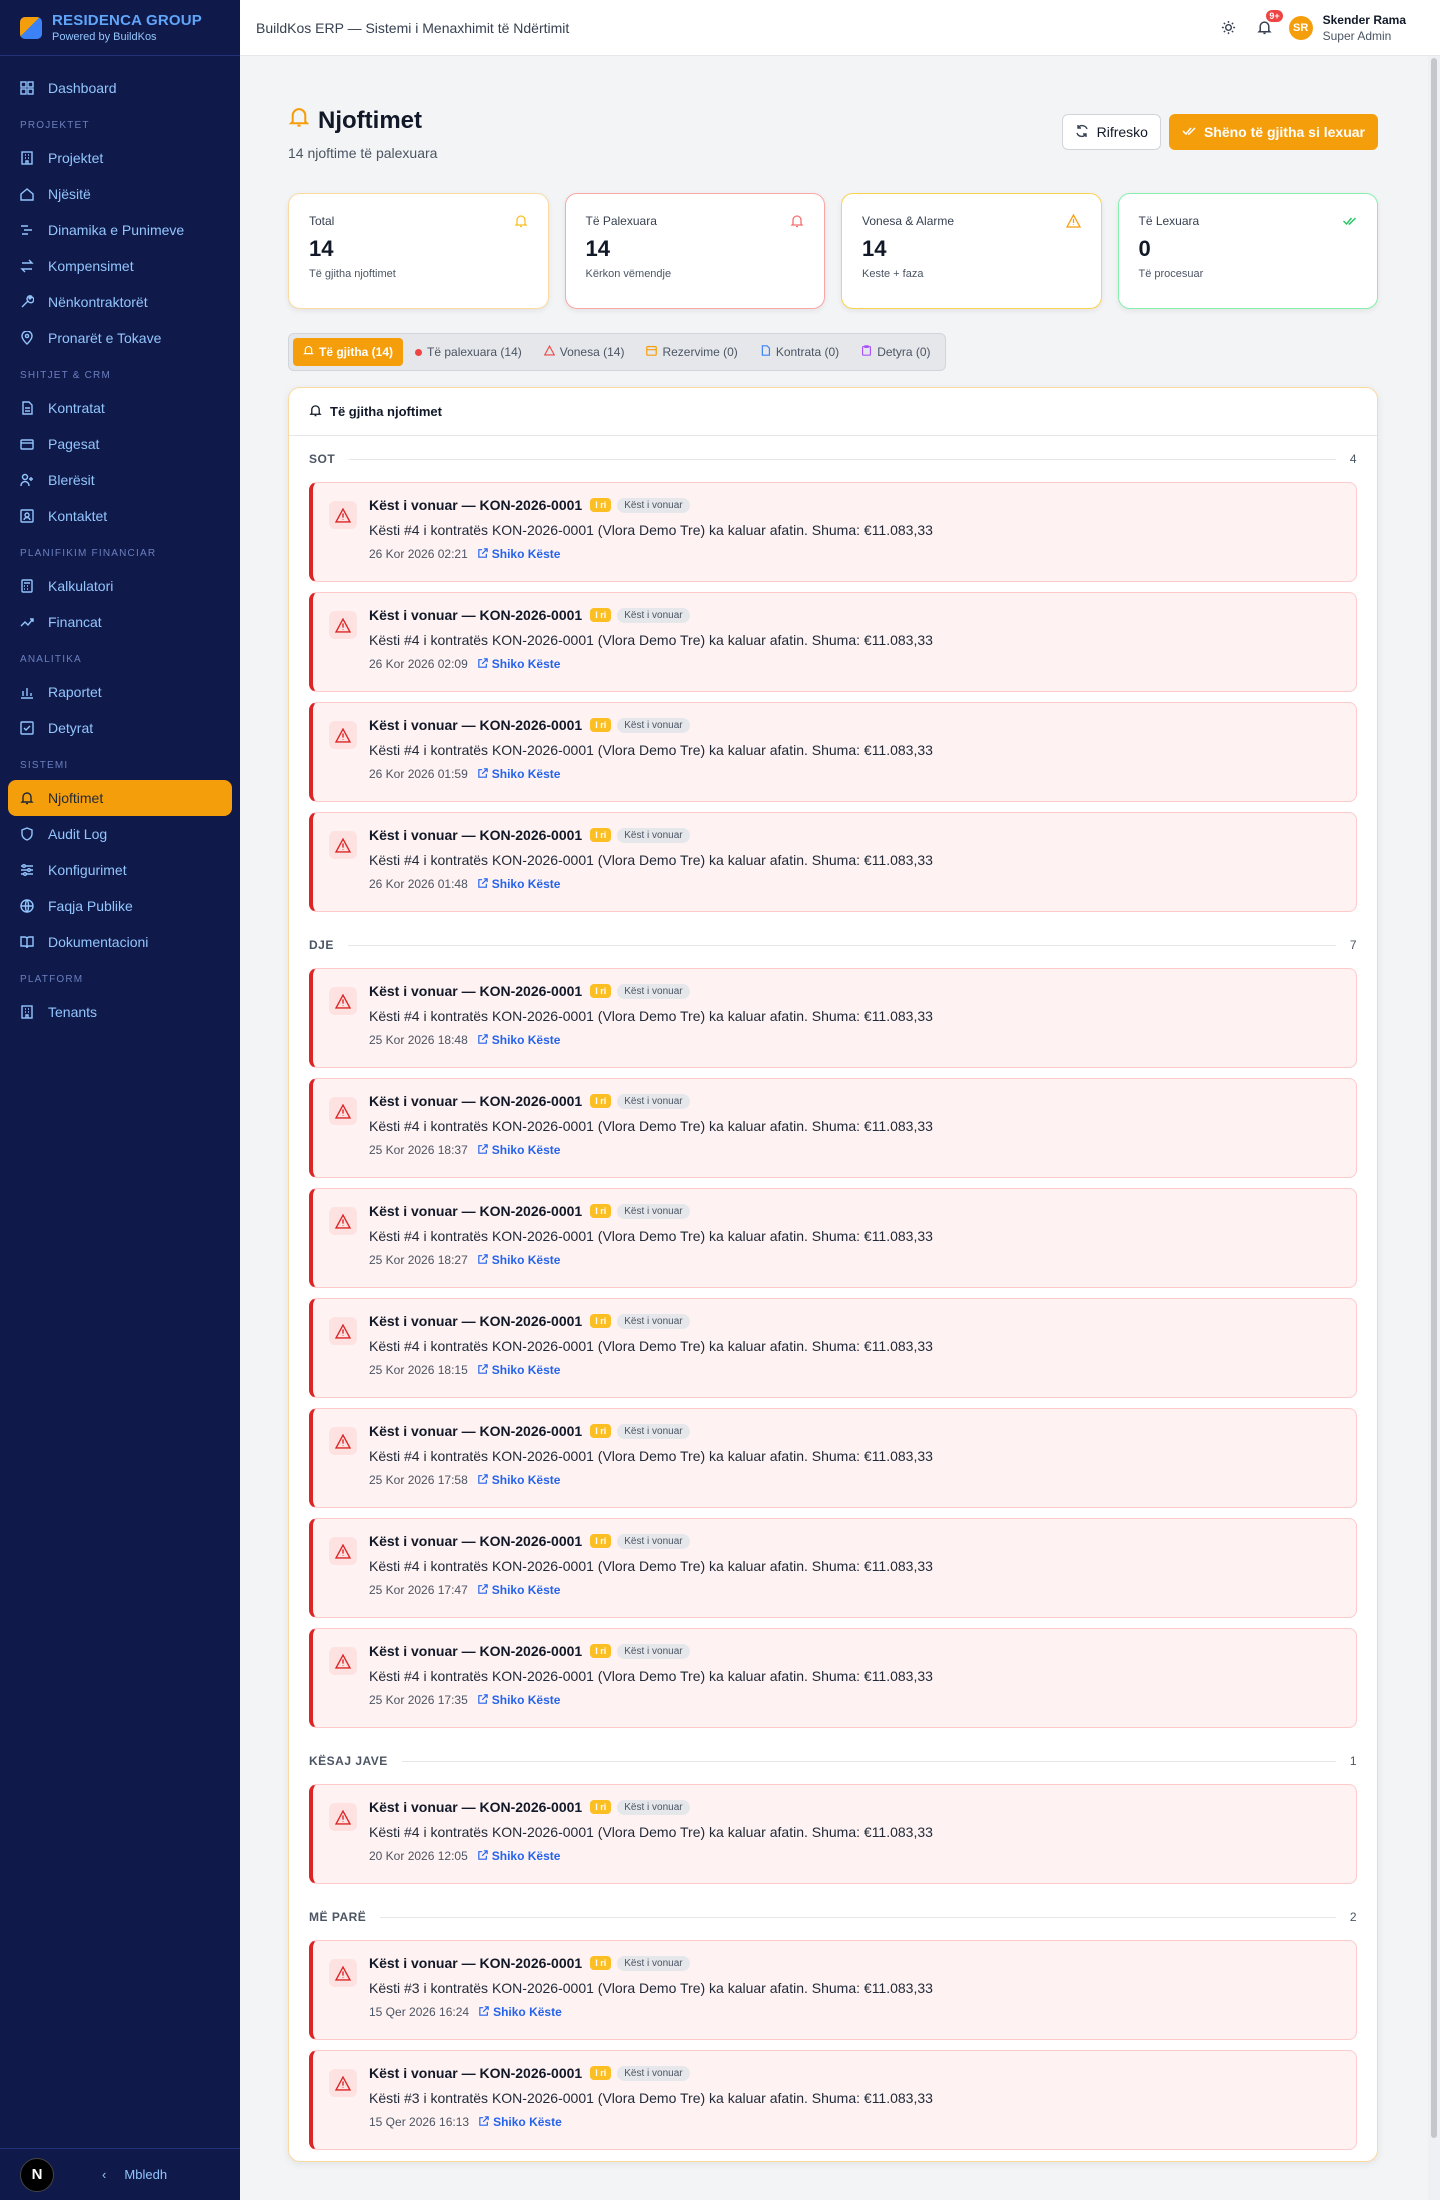  What do you see at coordinates (691, 352) in the screenshot?
I see `tab-reservations: Rezervime (0)` at bounding box center [691, 352].